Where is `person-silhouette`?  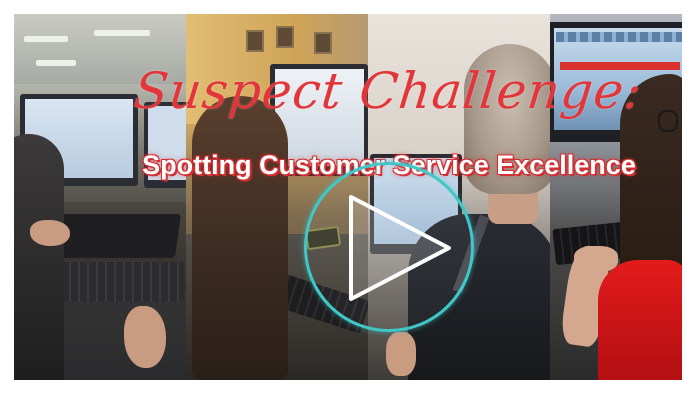 person-silhouette is located at coordinates (39, 257).